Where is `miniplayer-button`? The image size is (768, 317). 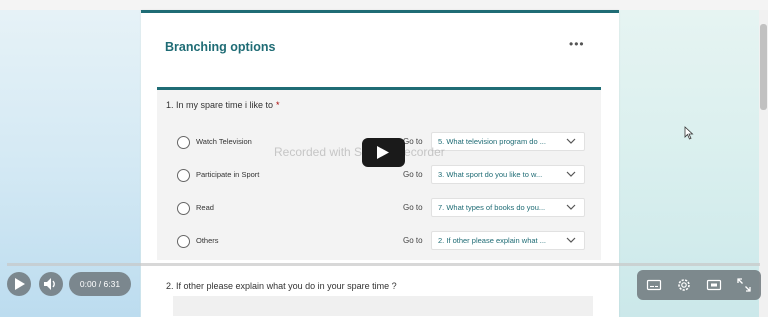 miniplayer-button is located at coordinates (714, 285).